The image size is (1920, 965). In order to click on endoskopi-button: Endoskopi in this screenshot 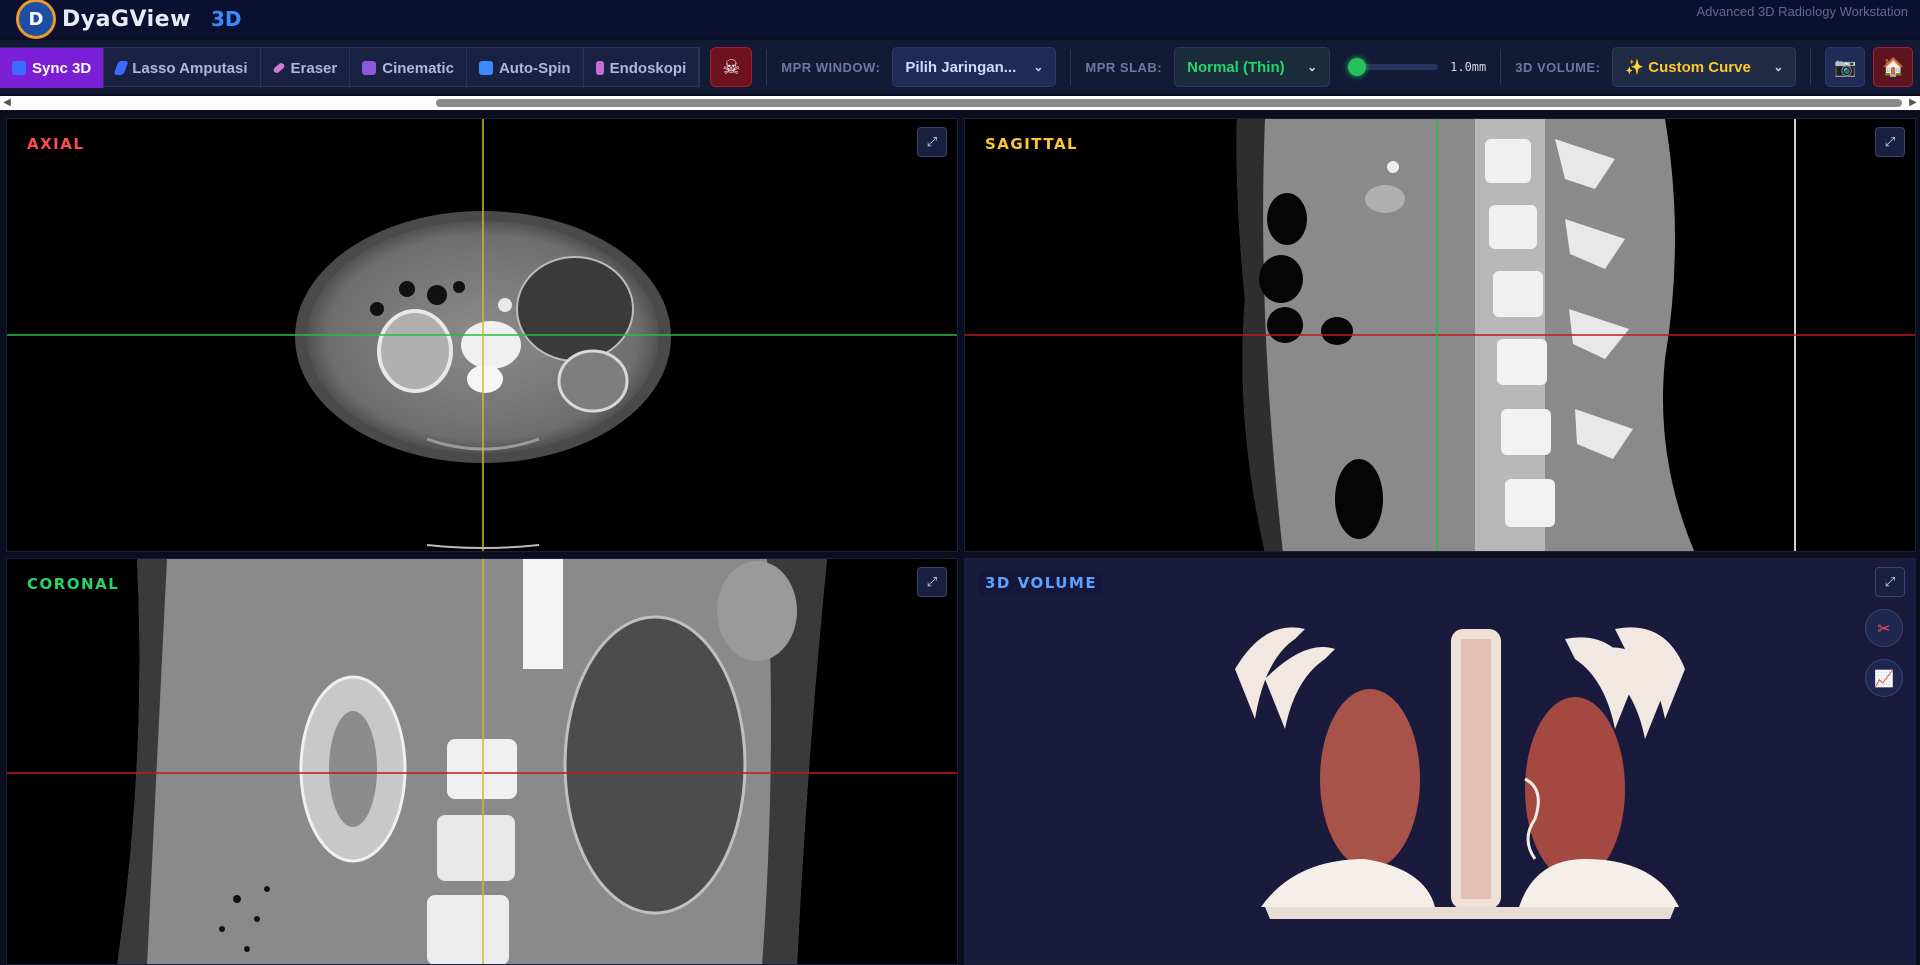, I will do `click(642, 68)`.